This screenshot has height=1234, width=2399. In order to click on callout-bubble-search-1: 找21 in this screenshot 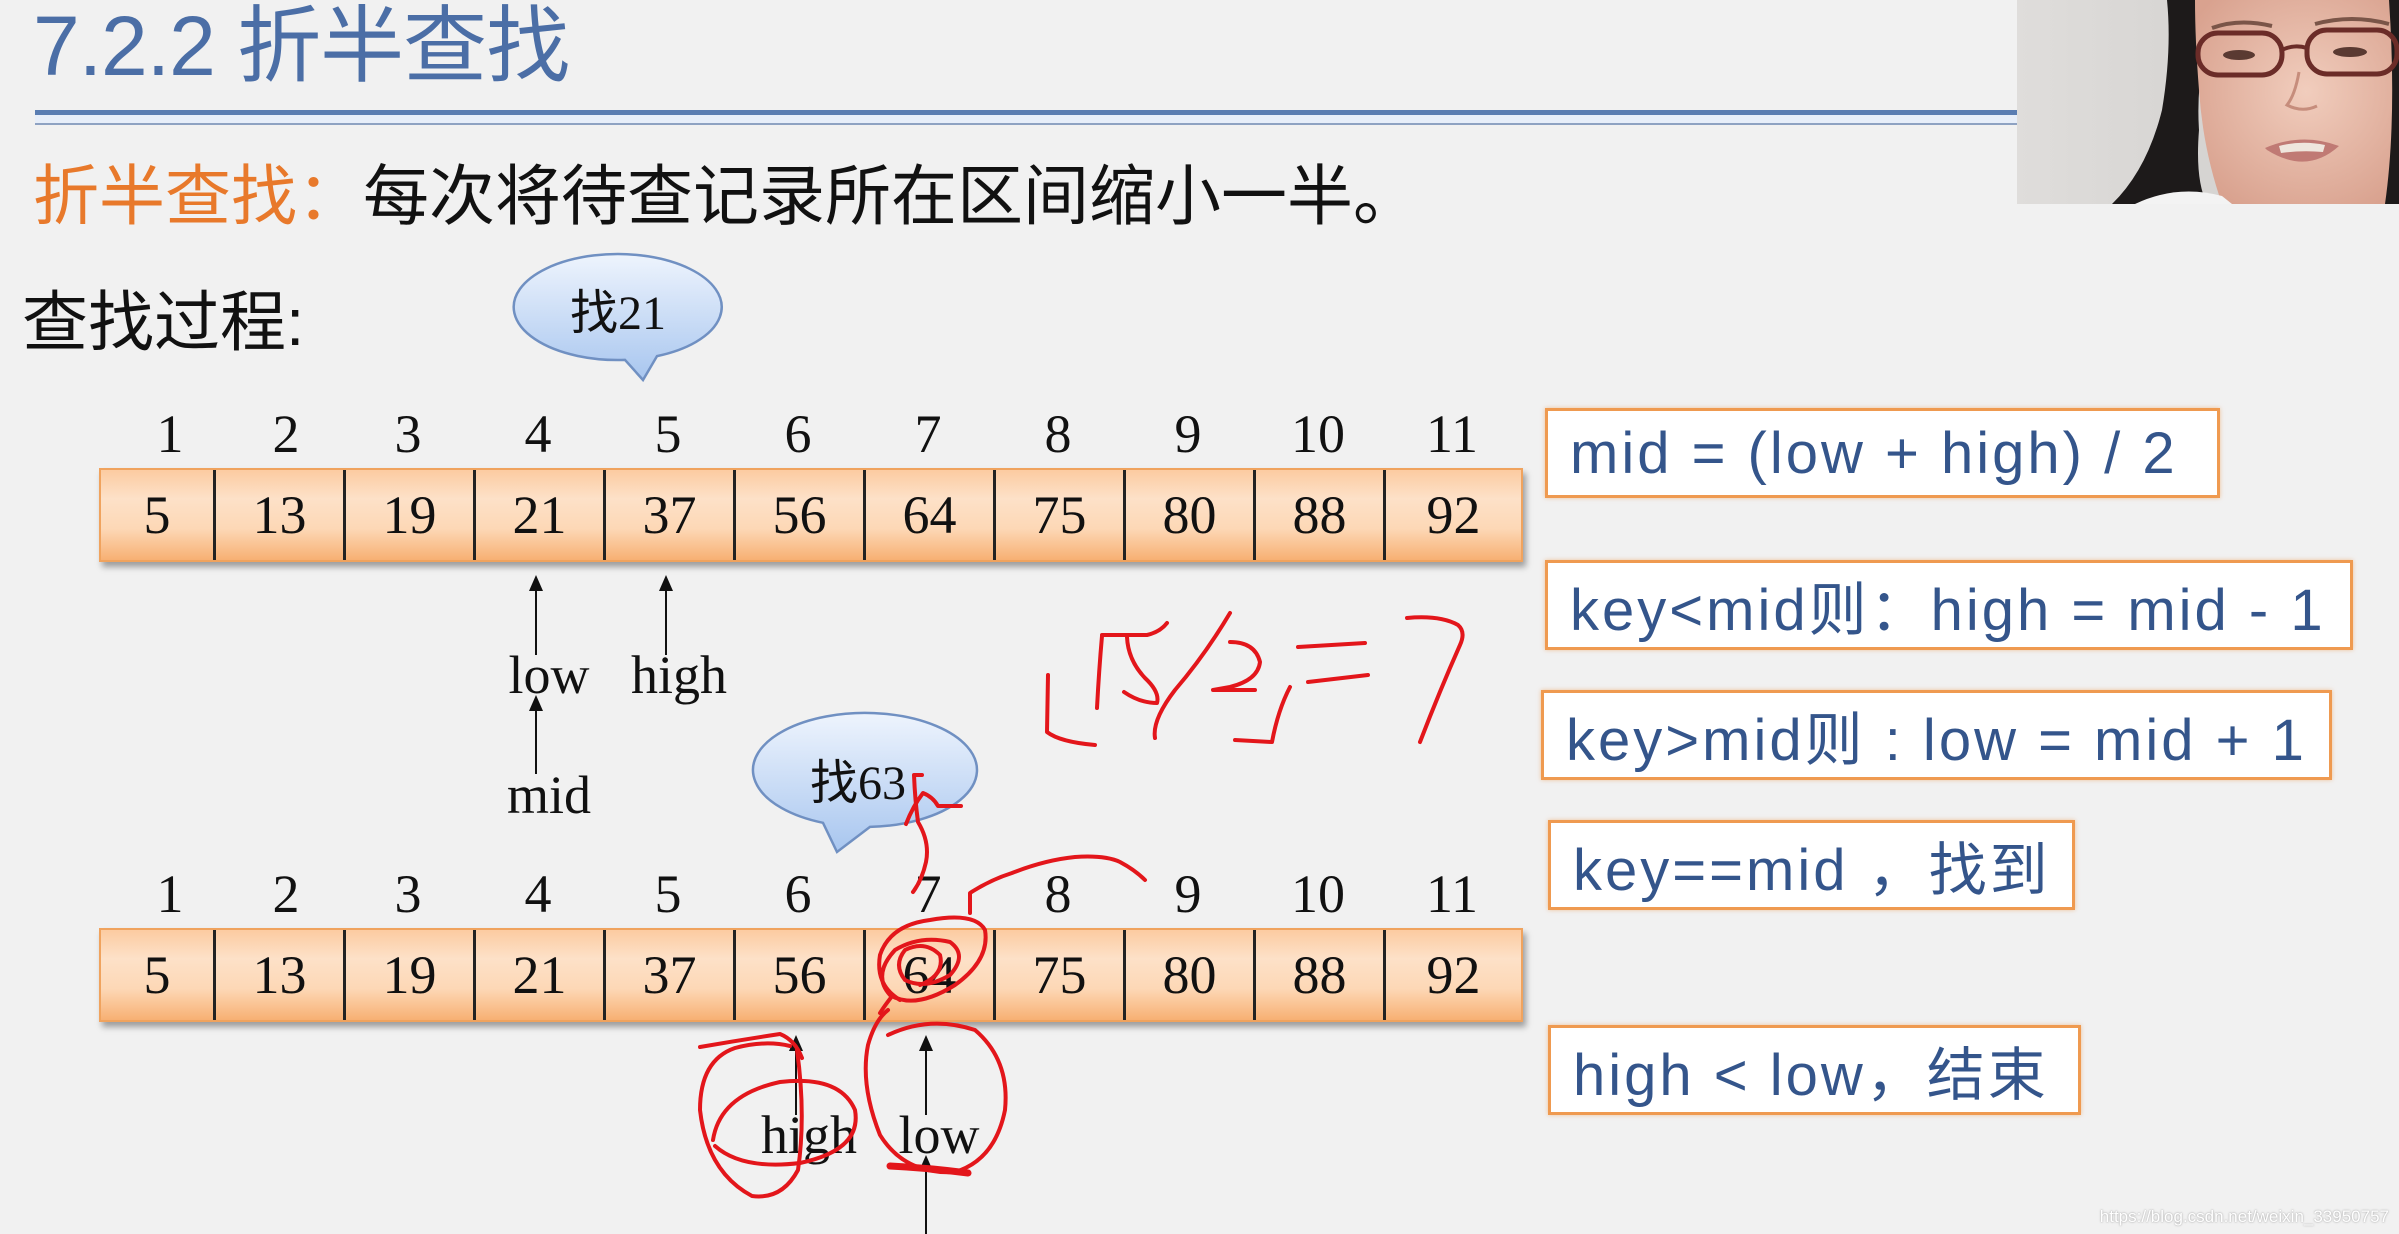, I will do `click(620, 318)`.